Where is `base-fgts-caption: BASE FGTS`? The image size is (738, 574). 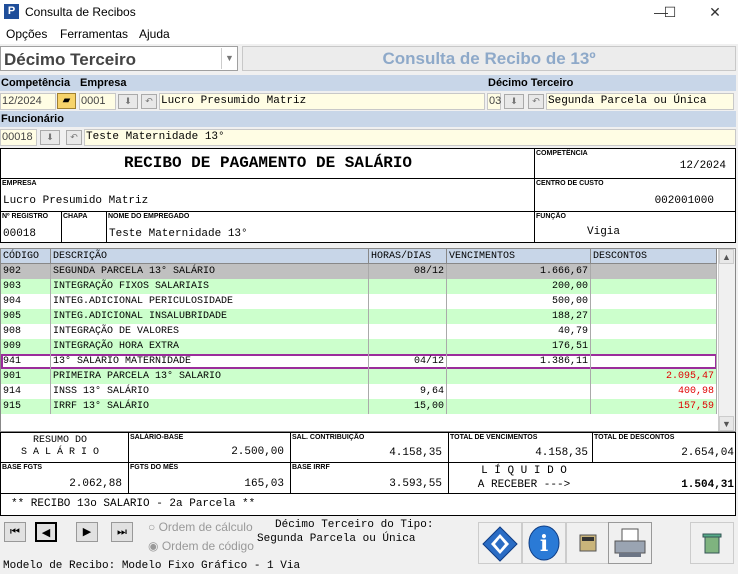
base-fgts-caption: BASE FGTS is located at coordinates (22, 467).